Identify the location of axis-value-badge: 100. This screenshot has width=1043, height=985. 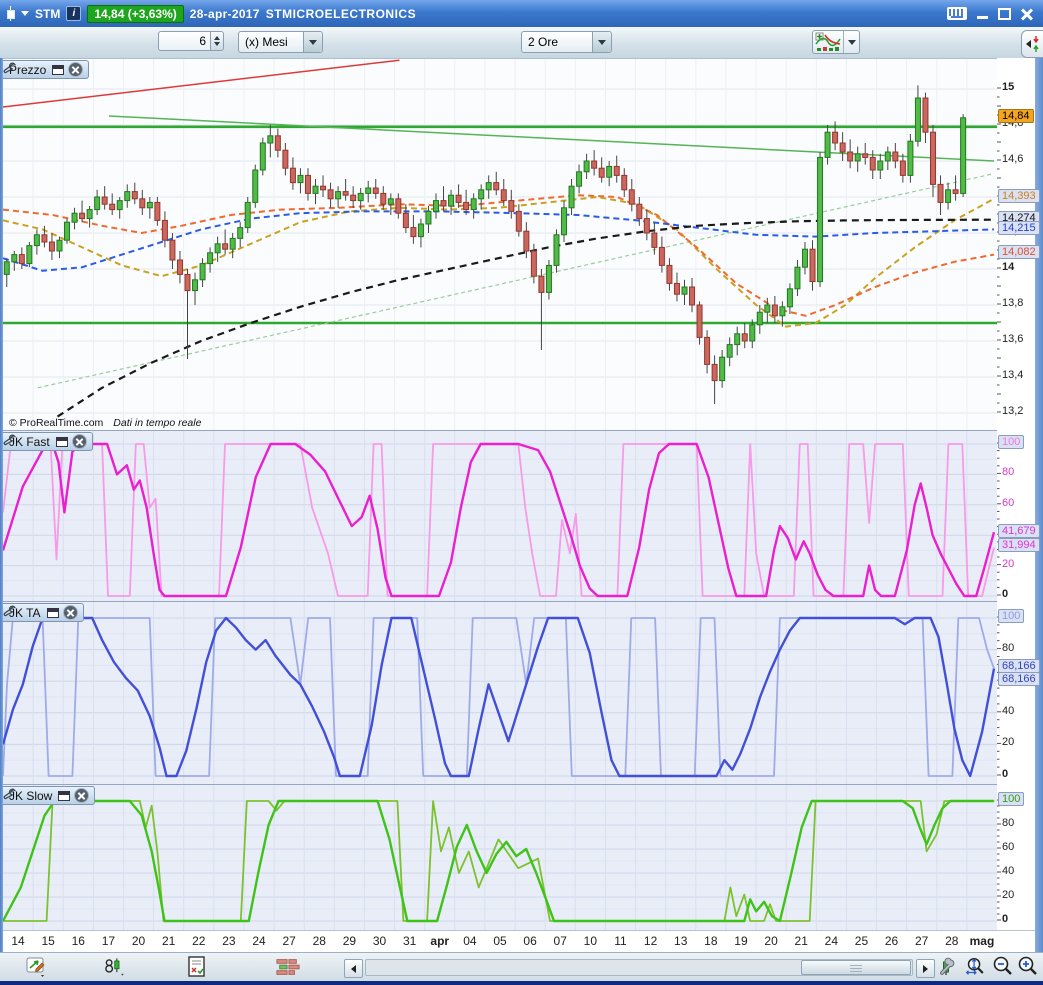
(1011, 616).